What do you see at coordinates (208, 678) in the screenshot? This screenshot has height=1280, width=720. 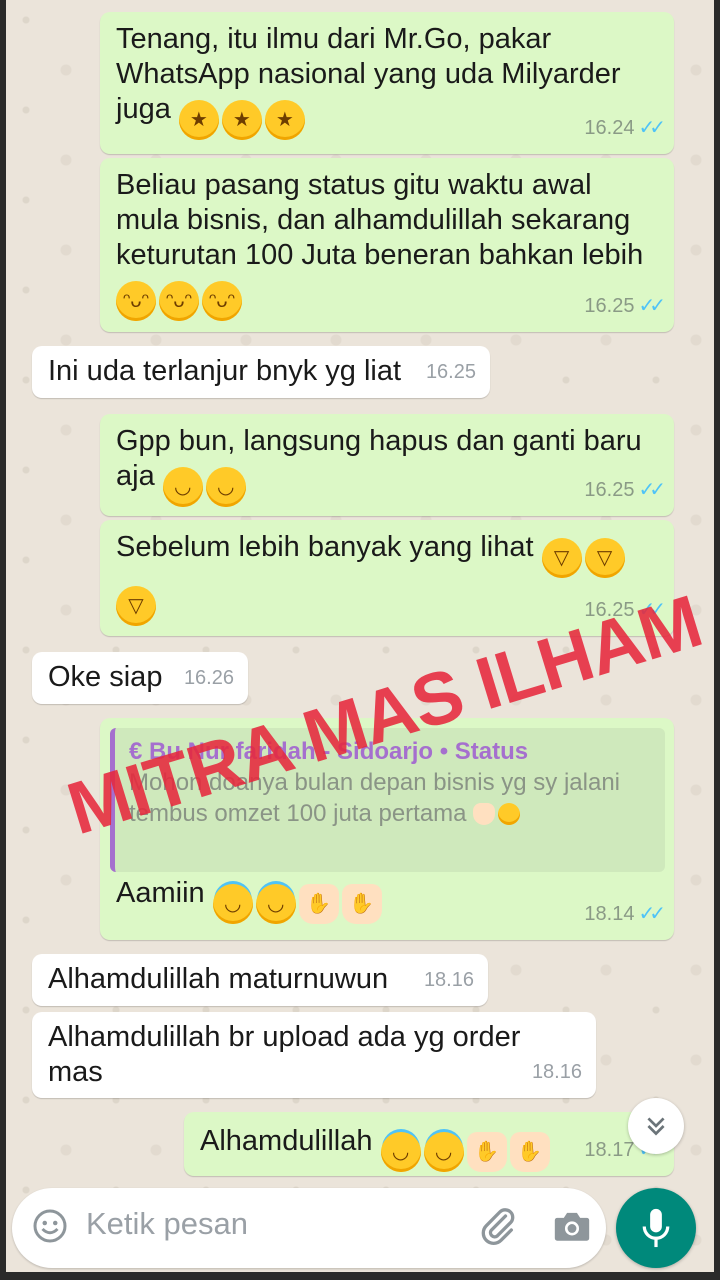 I see `message-time: 16.26` at bounding box center [208, 678].